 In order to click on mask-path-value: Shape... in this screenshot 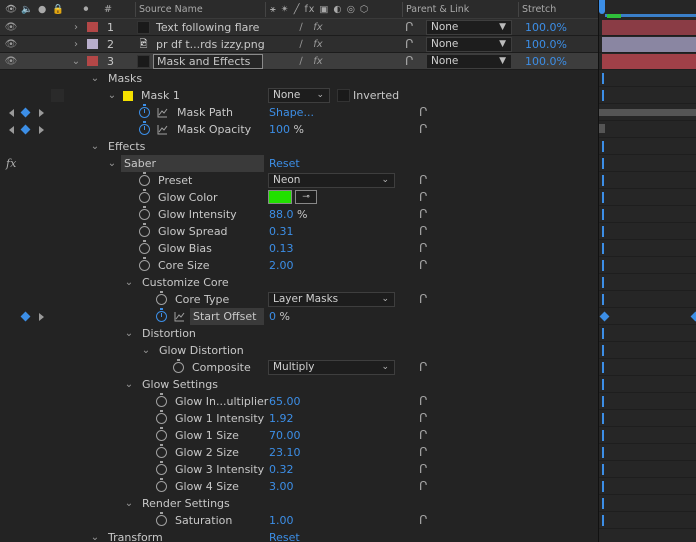, I will do `click(291, 112)`.